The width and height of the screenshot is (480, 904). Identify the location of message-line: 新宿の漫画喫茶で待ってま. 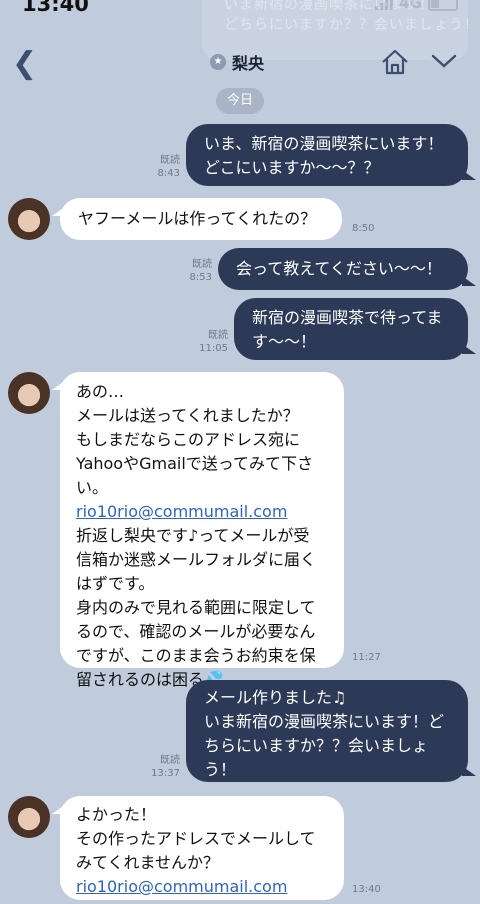
(347, 317).